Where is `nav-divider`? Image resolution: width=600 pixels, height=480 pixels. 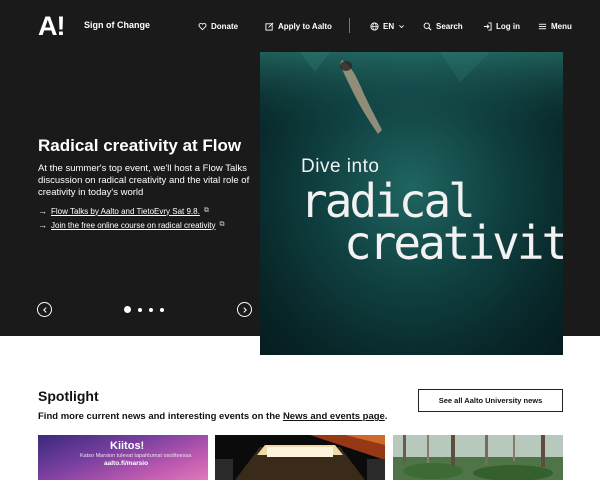
nav-divider is located at coordinates (349, 25).